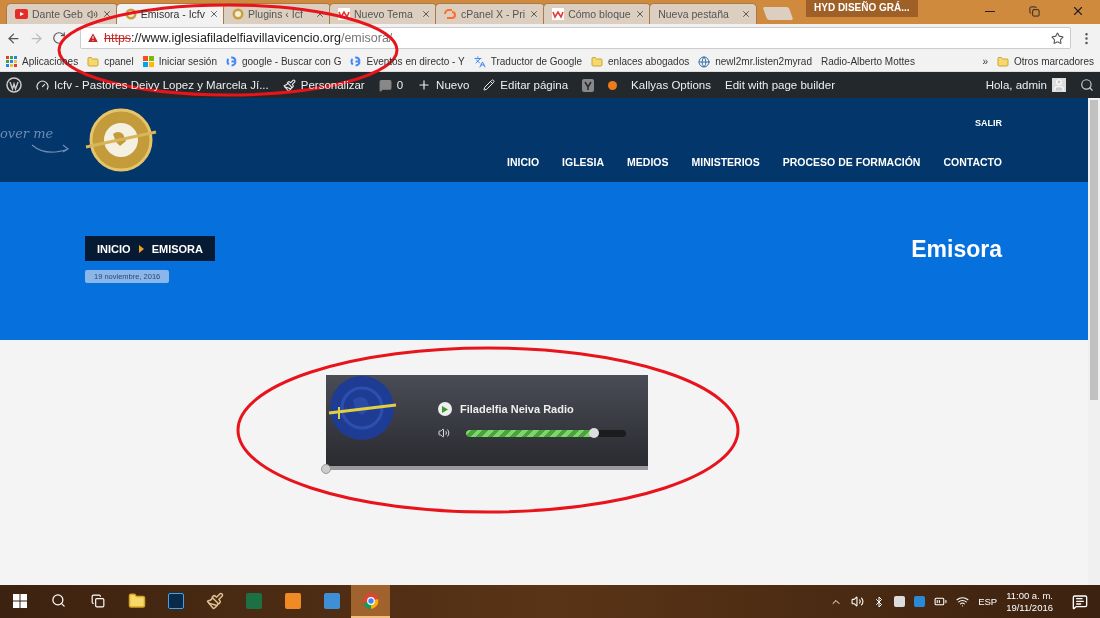 Image resolution: width=1100 pixels, height=618 pixels. Describe the element at coordinates (851, 162) in the screenshot. I see `nav-link: PROCESO DE FORMACIÓN` at that location.